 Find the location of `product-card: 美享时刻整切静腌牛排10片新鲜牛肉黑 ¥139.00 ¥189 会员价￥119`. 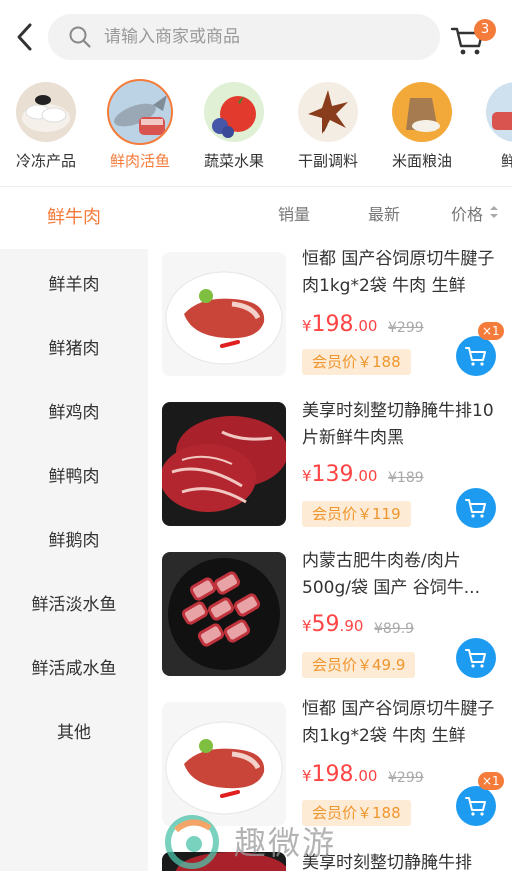

product-card: 美享时刻整切静腌牛排10片新鲜牛肉黑 ¥139.00 ¥189 会员价￥119 is located at coordinates (336, 468).